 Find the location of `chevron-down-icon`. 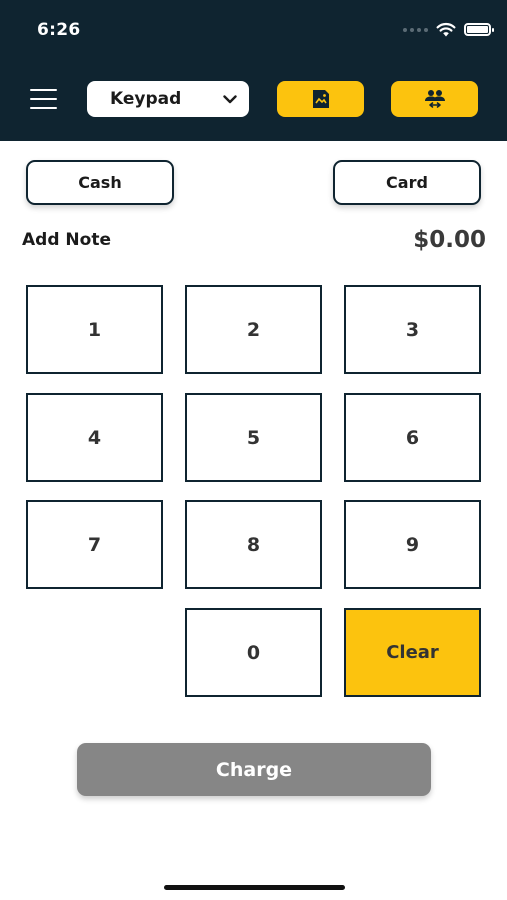

chevron-down-icon is located at coordinates (230, 98).